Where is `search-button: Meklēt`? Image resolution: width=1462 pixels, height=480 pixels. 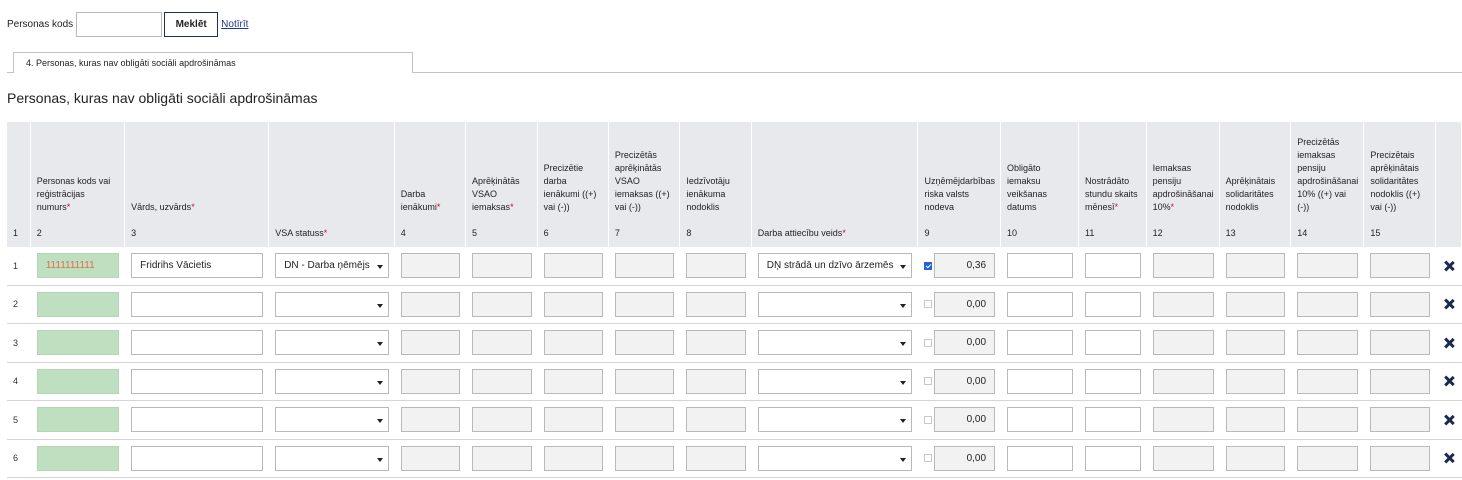 search-button: Meklēt is located at coordinates (191, 24).